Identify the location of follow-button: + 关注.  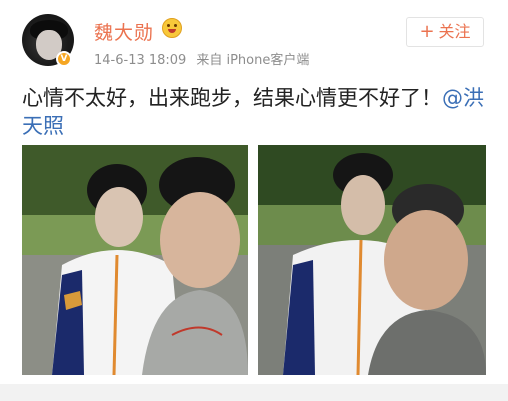
(445, 32).